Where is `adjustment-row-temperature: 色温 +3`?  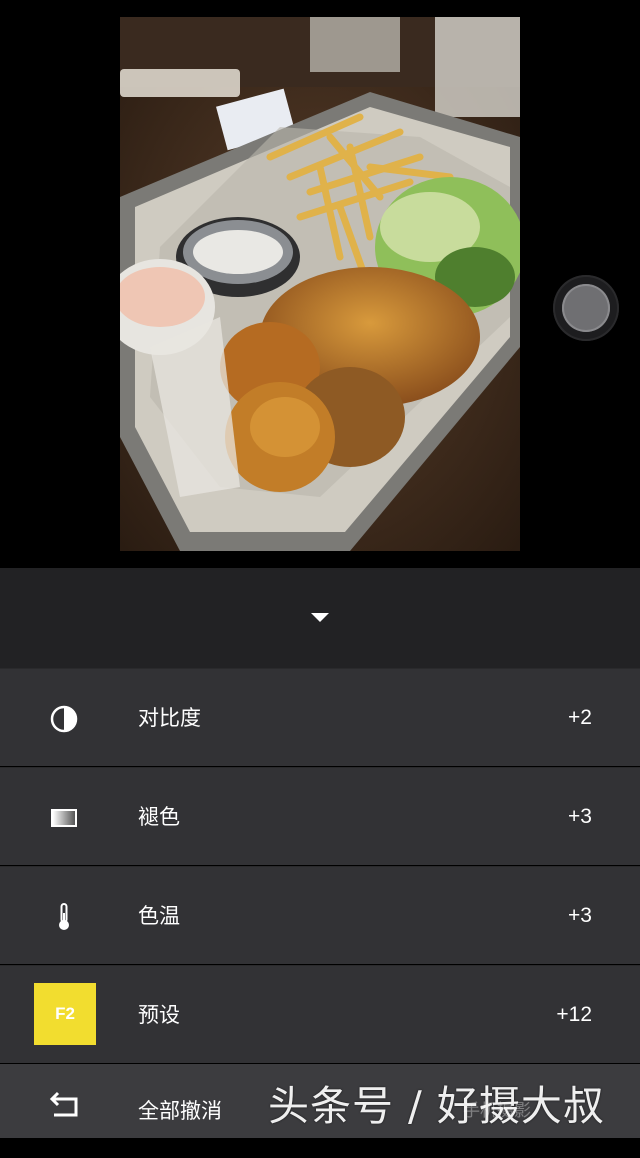 adjustment-row-temperature: 色温 +3 is located at coordinates (320, 915).